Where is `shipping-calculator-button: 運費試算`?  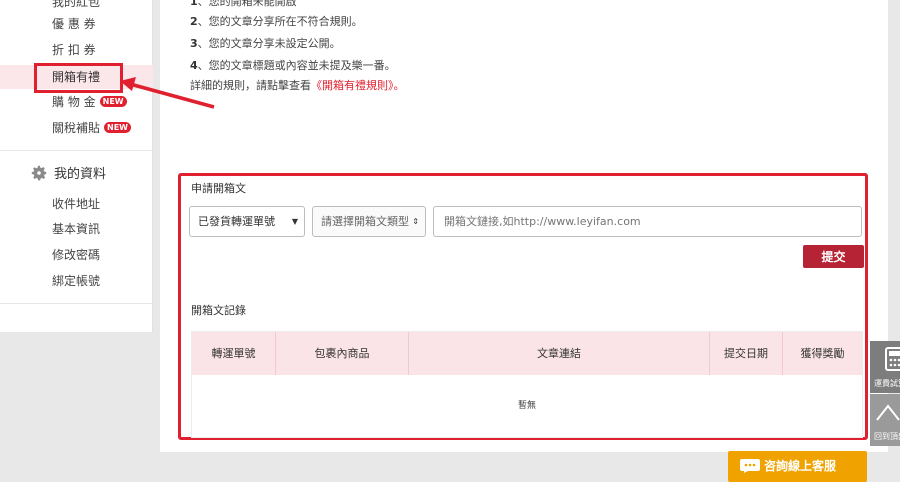 shipping-calculator-button: 運費試算 is located at coordinates (885, 367).